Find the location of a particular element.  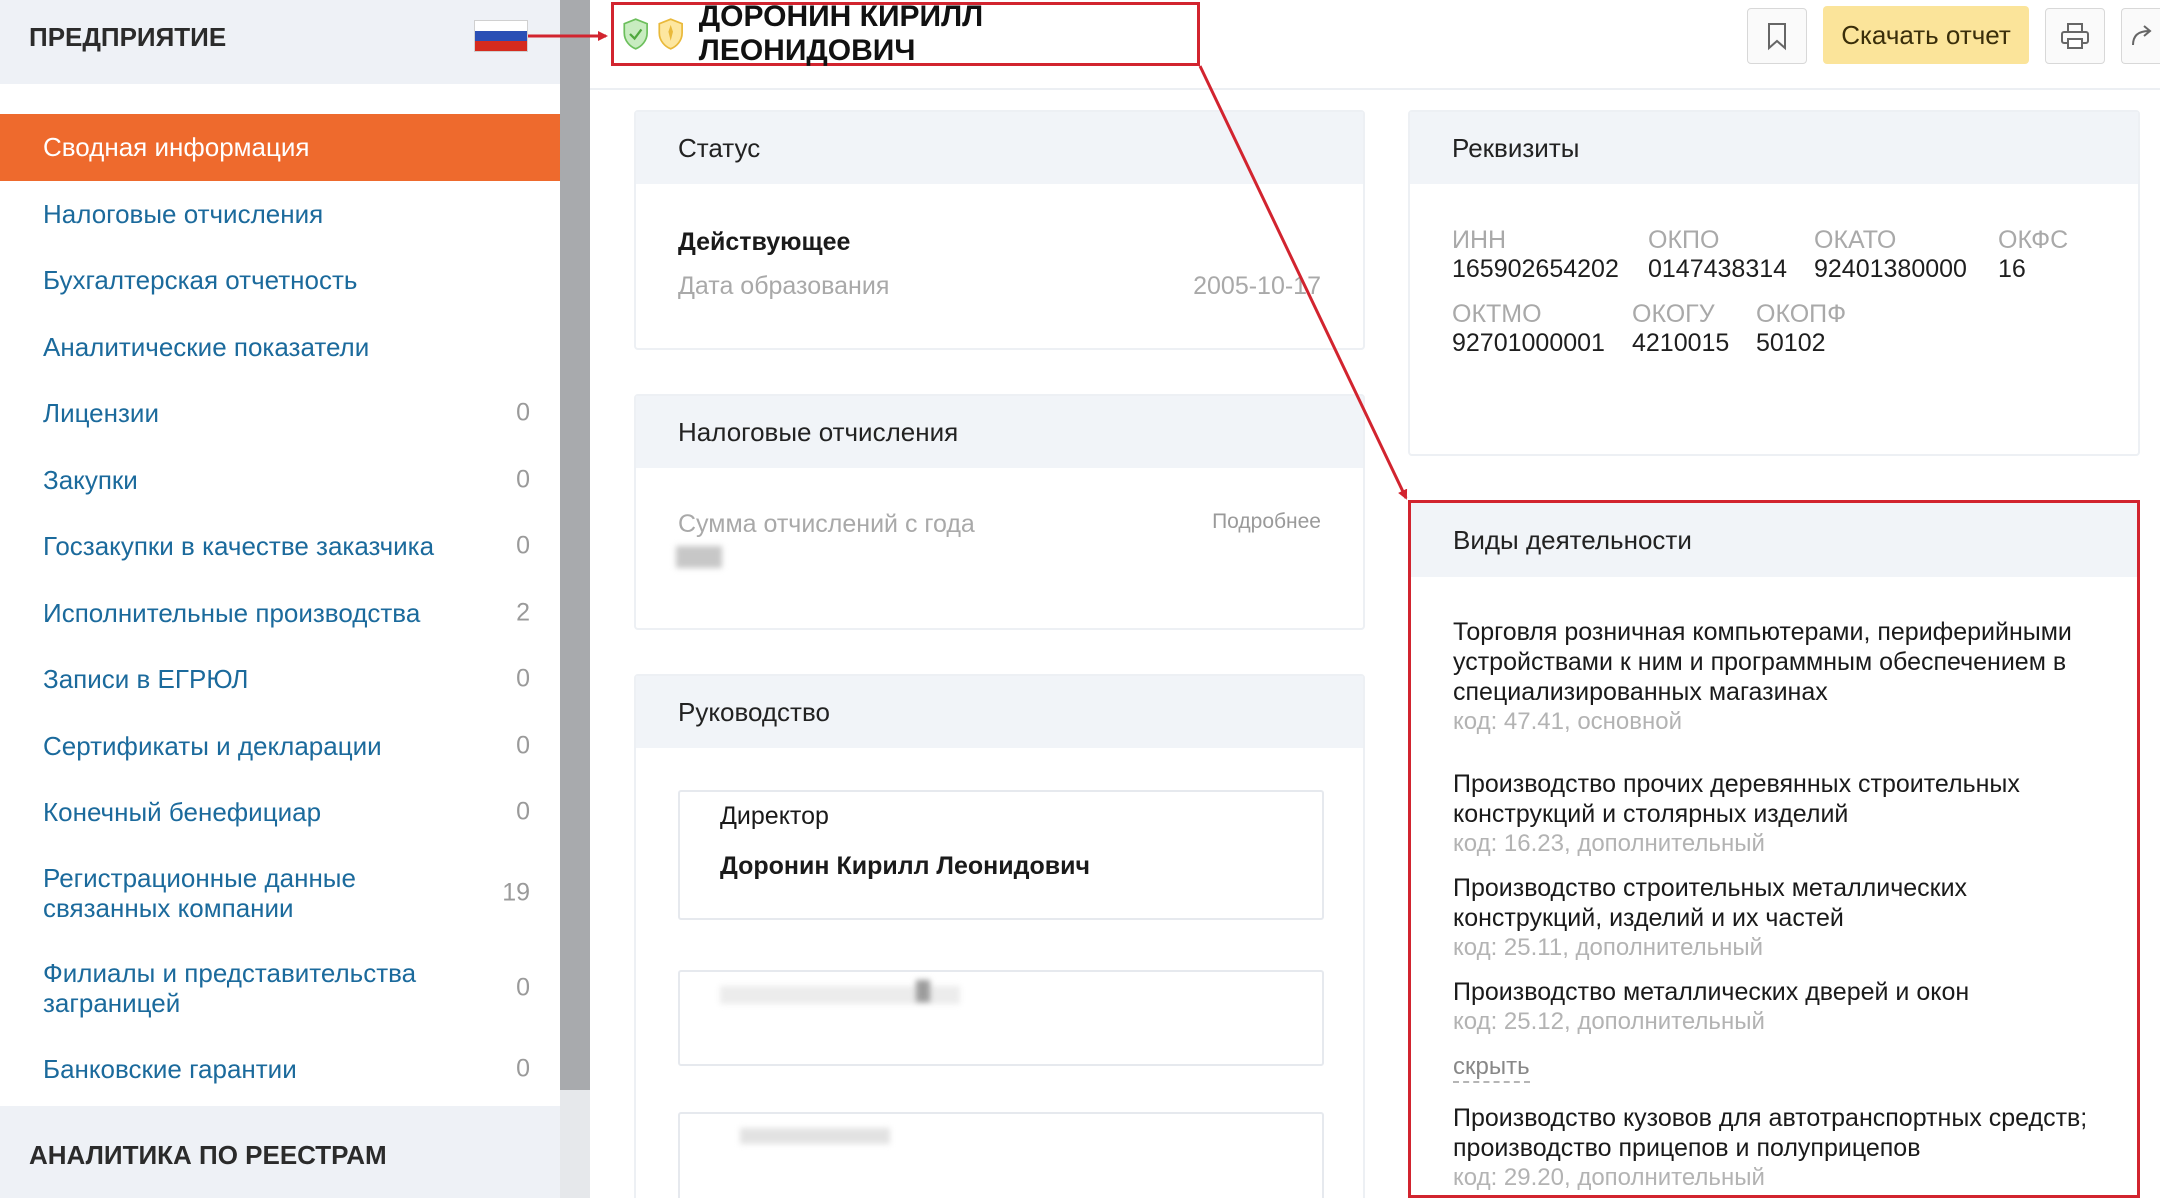

req-label: ОКОПФ is located at coordinates (1801, 314).